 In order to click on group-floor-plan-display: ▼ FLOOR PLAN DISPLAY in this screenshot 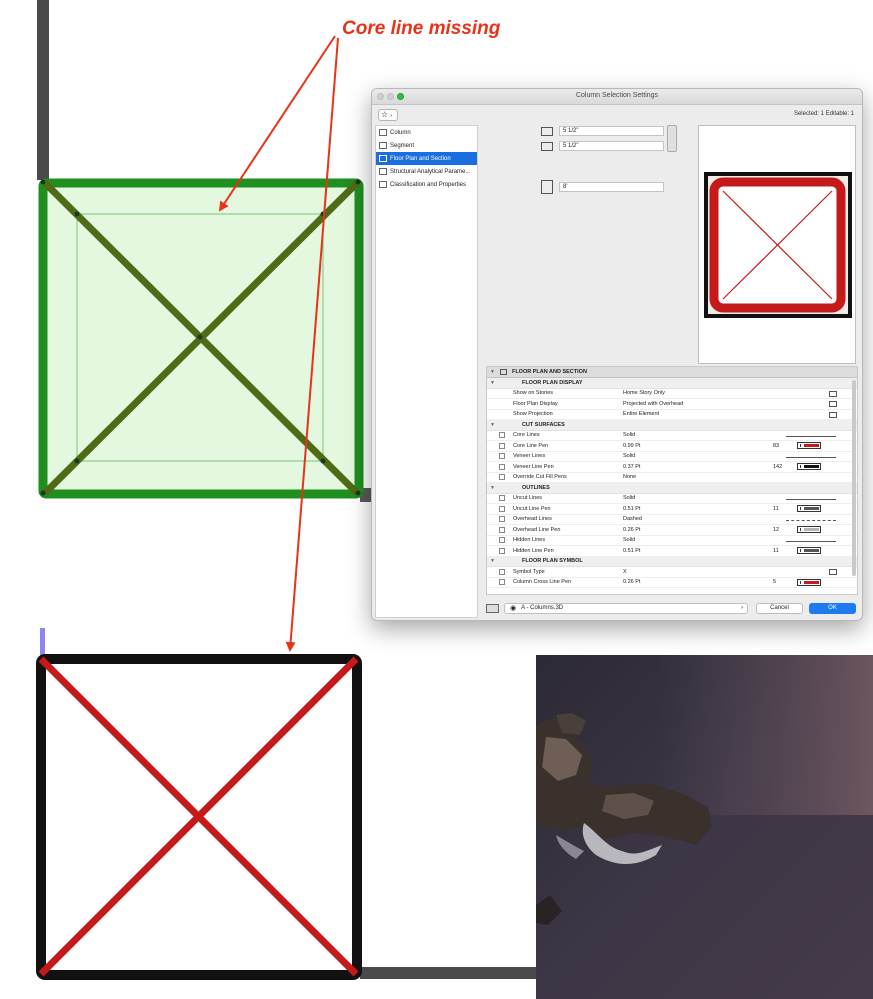, I will do `click(672, 383)`.